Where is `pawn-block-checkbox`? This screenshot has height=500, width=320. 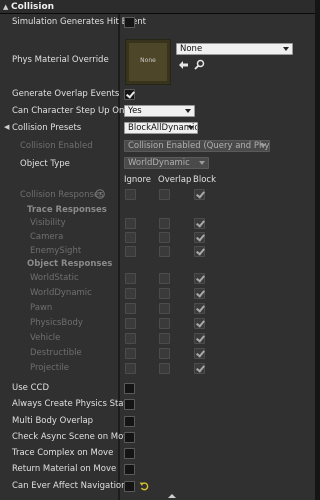
pawn-block-checkbox is located at coordinates (199, 308).